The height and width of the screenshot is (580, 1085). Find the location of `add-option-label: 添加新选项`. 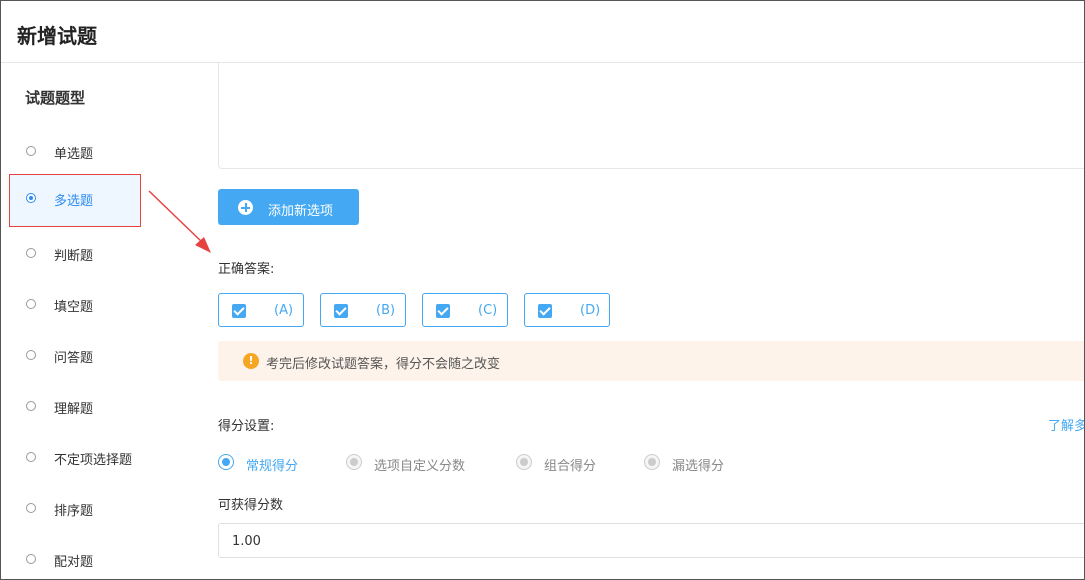

add-option-label: 添加新选项 is located at coordinates (301, 211).